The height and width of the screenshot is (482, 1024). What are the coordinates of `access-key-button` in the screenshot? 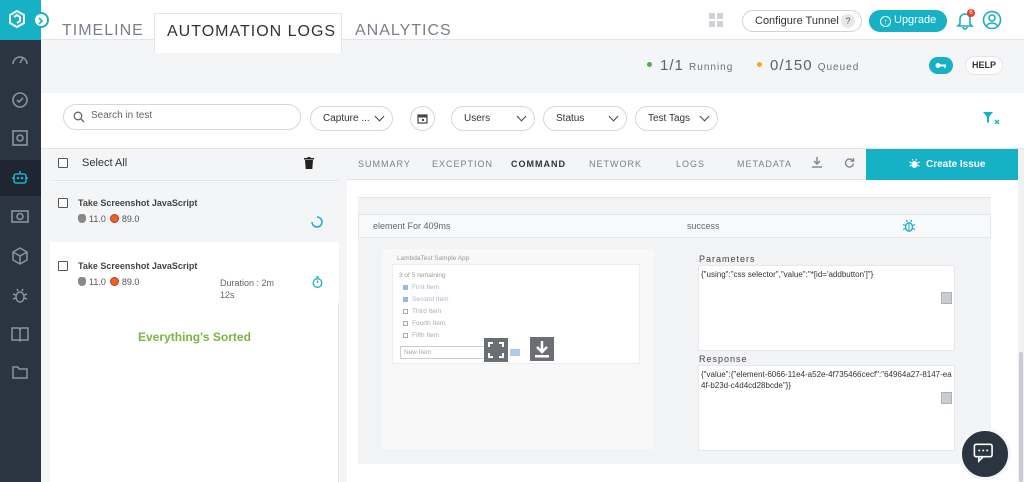 It's located at (941, 65).